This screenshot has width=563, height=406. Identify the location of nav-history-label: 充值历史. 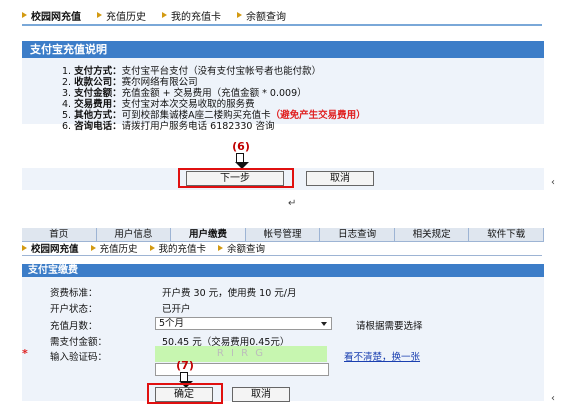
(126, 17).